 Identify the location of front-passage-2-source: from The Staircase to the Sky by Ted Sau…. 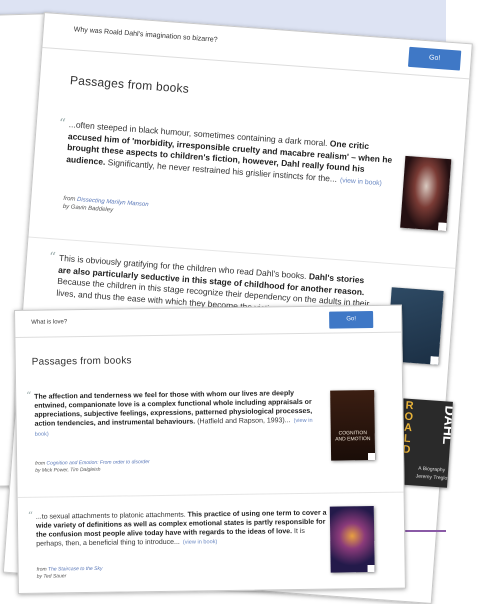
(69, 572).